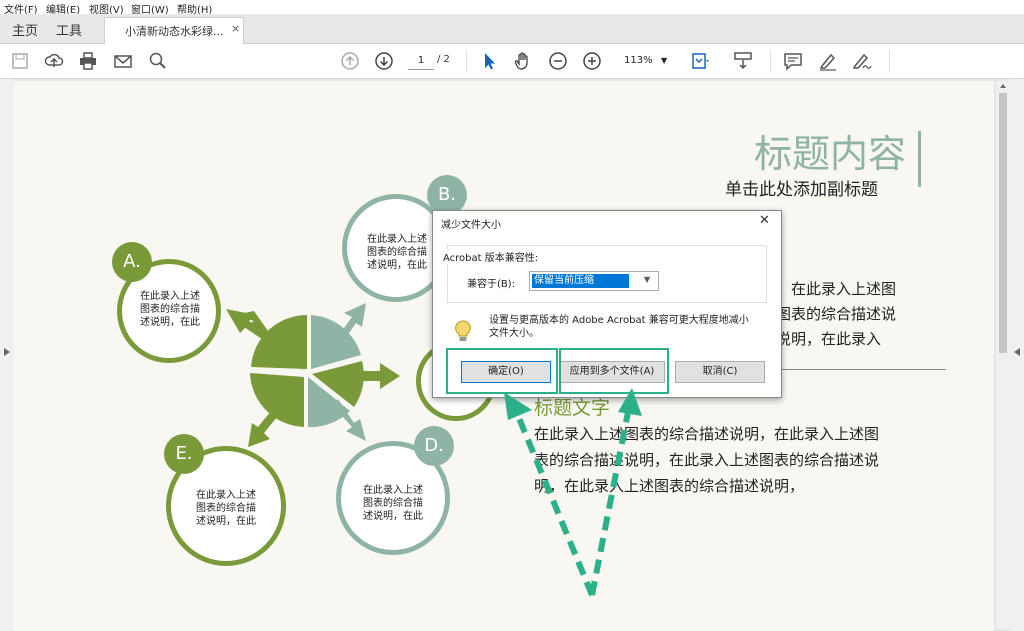 Image resolution: width=1024 pixels, height=631 pixels. Describe the element at coordinates (313, 375) in the screenshot. I see `pie-diagram` at that location.